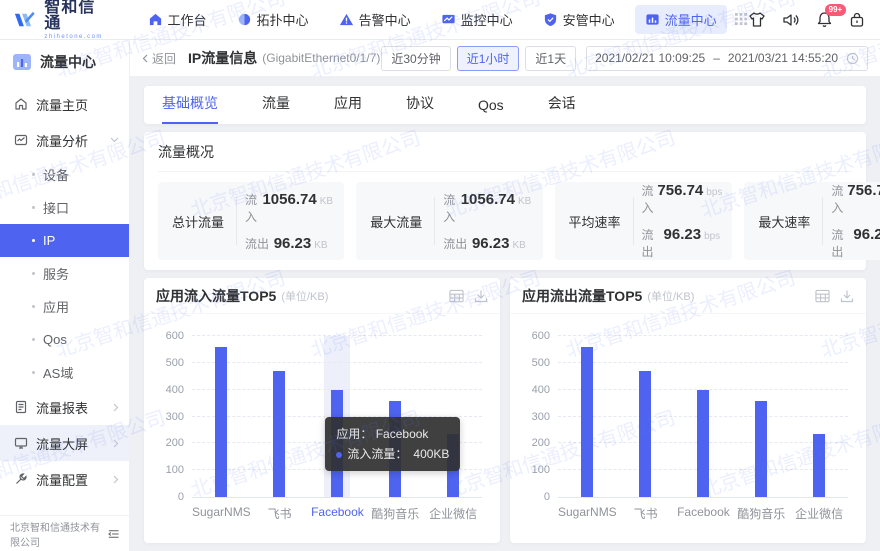  I want to click on chart-title: 应用流出流量TOP5, so click(582, 295).